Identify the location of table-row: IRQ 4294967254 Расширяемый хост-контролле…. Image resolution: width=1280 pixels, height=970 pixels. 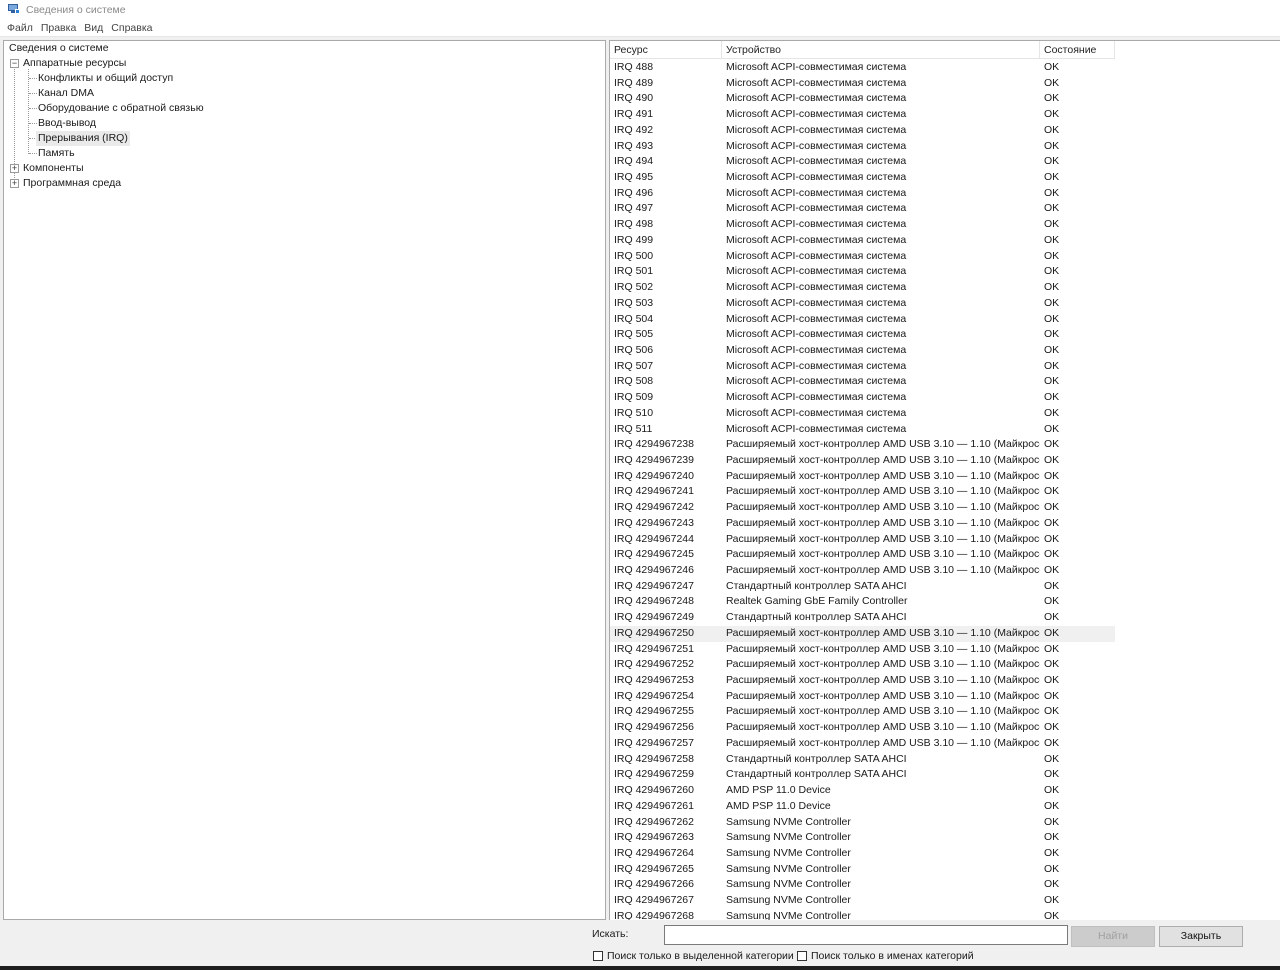
(862, 697).